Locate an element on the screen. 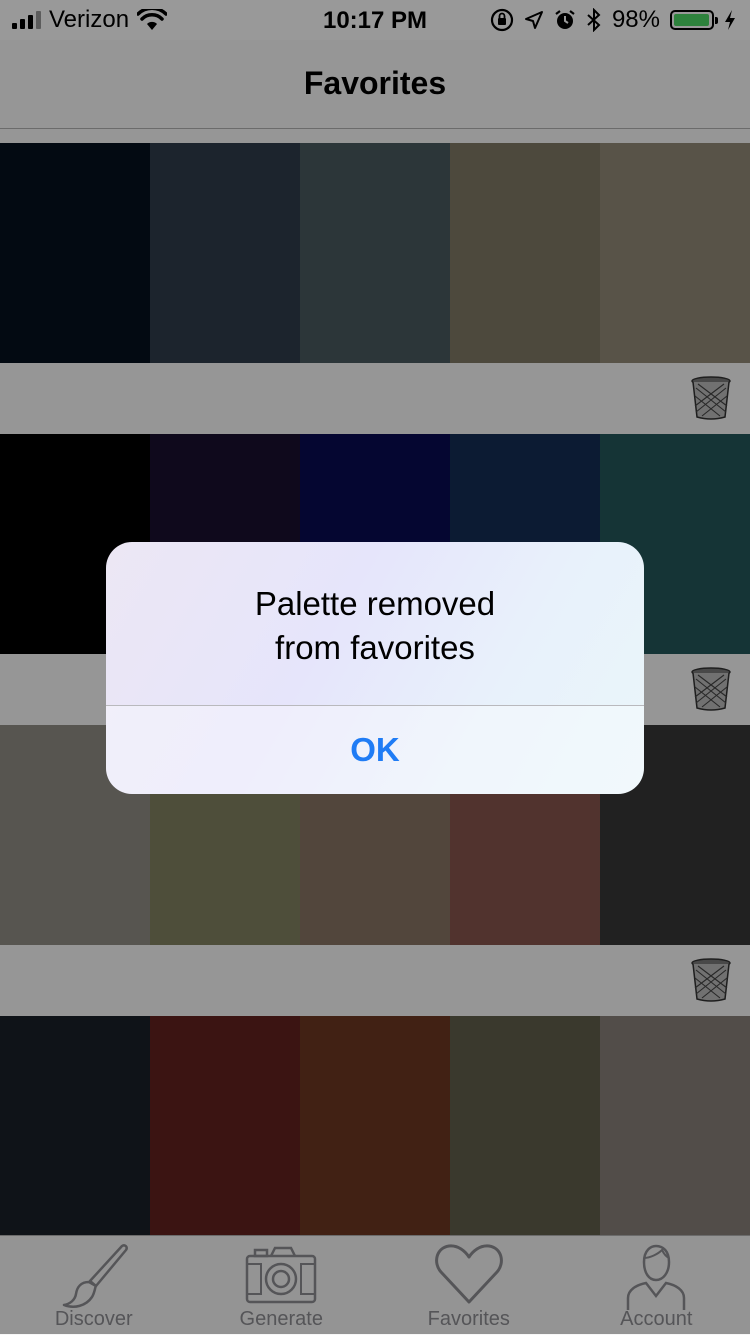 This screenshot has width=750, height=1335. alert-message: Palette removed from favorites is located at coordinates (375, 626).